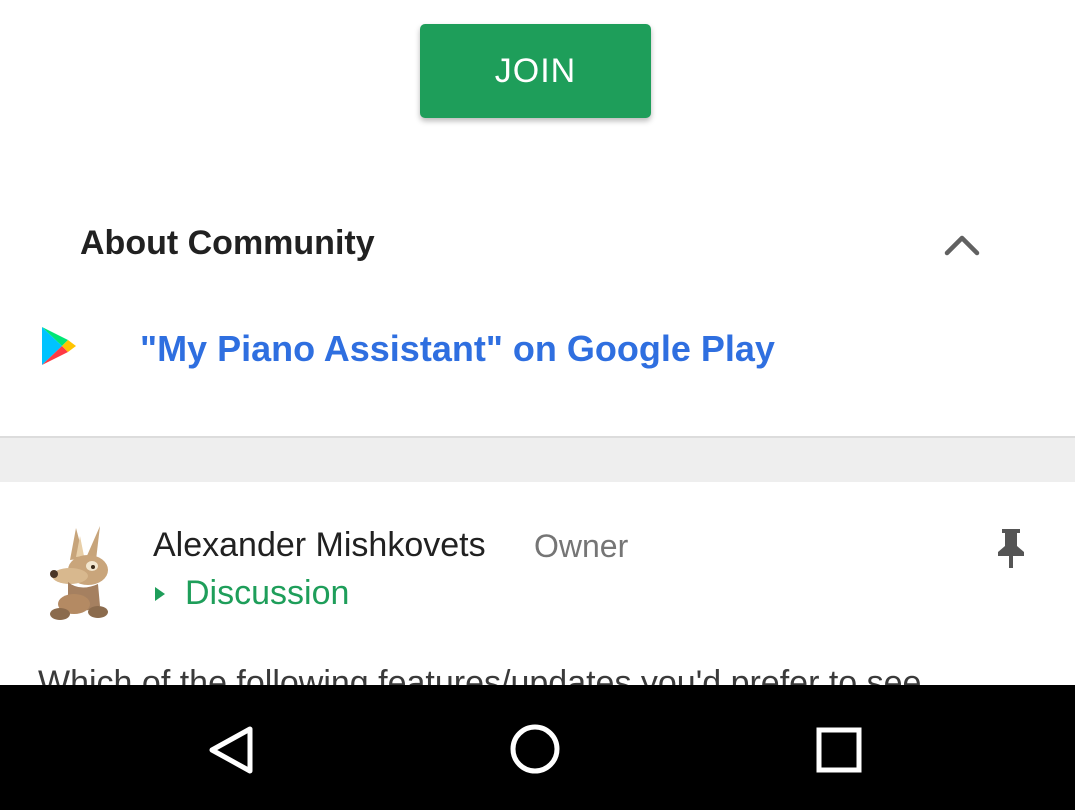 This screenshot has height=810, width=1075. I want to click on caret-right-icon, so click(160, 593).